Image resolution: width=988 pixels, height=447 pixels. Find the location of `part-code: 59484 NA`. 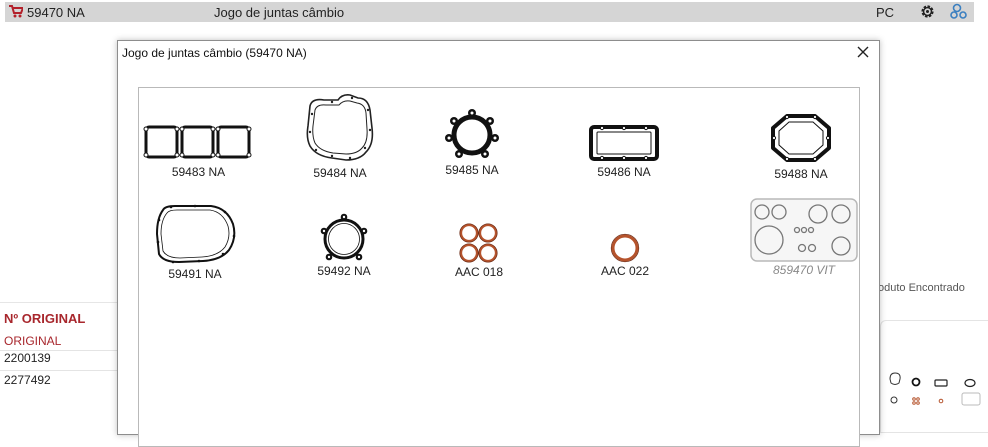

part-code: 59484 NA is located at coordinates (340, 173).